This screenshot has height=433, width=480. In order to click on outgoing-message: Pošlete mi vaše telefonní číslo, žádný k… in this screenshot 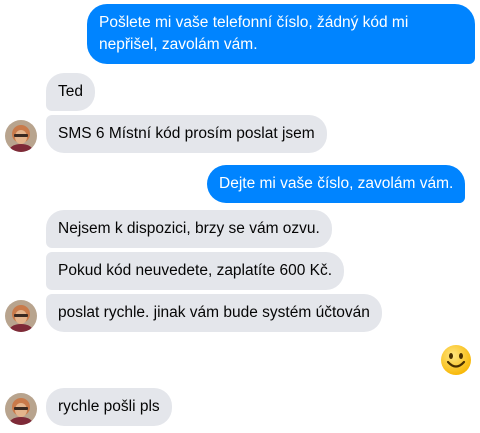, I will do `click(281, 34)`.